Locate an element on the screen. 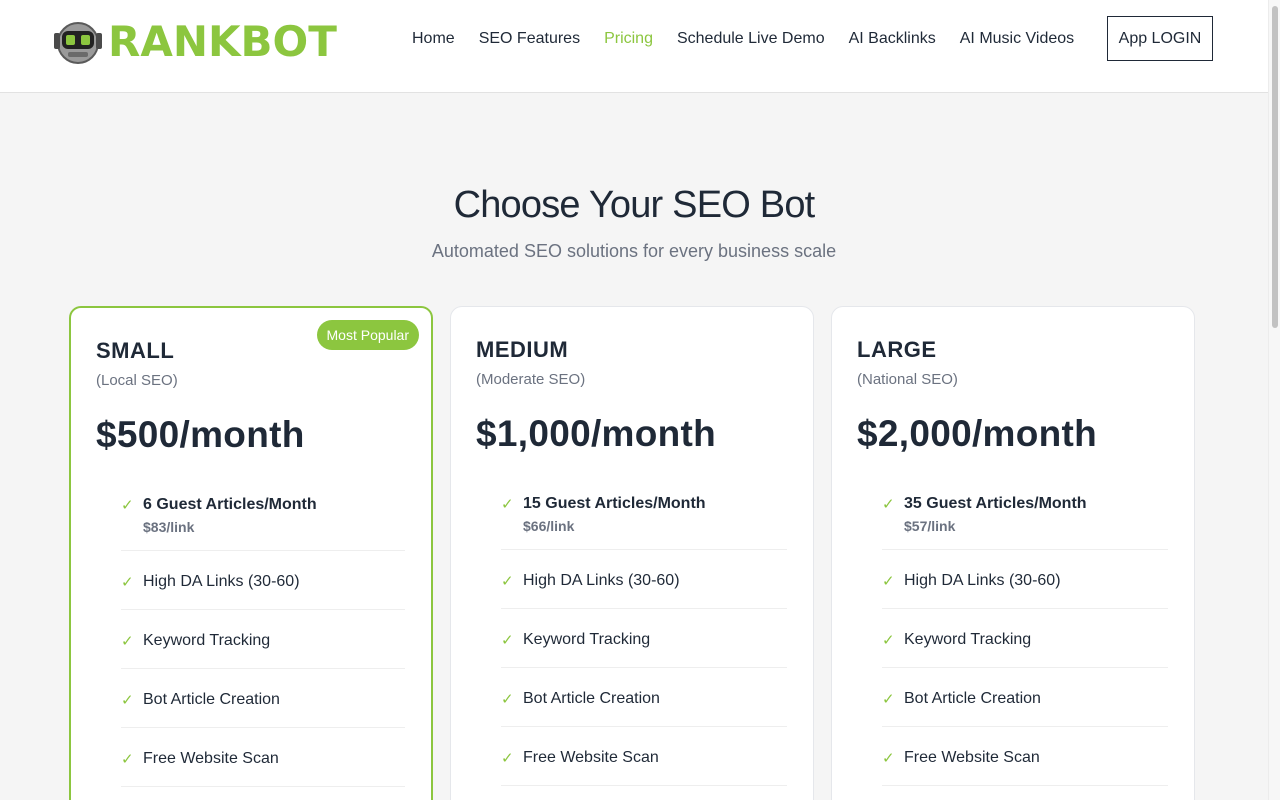  plan-scope: (National SEO) is located at coordinates (907, 379).